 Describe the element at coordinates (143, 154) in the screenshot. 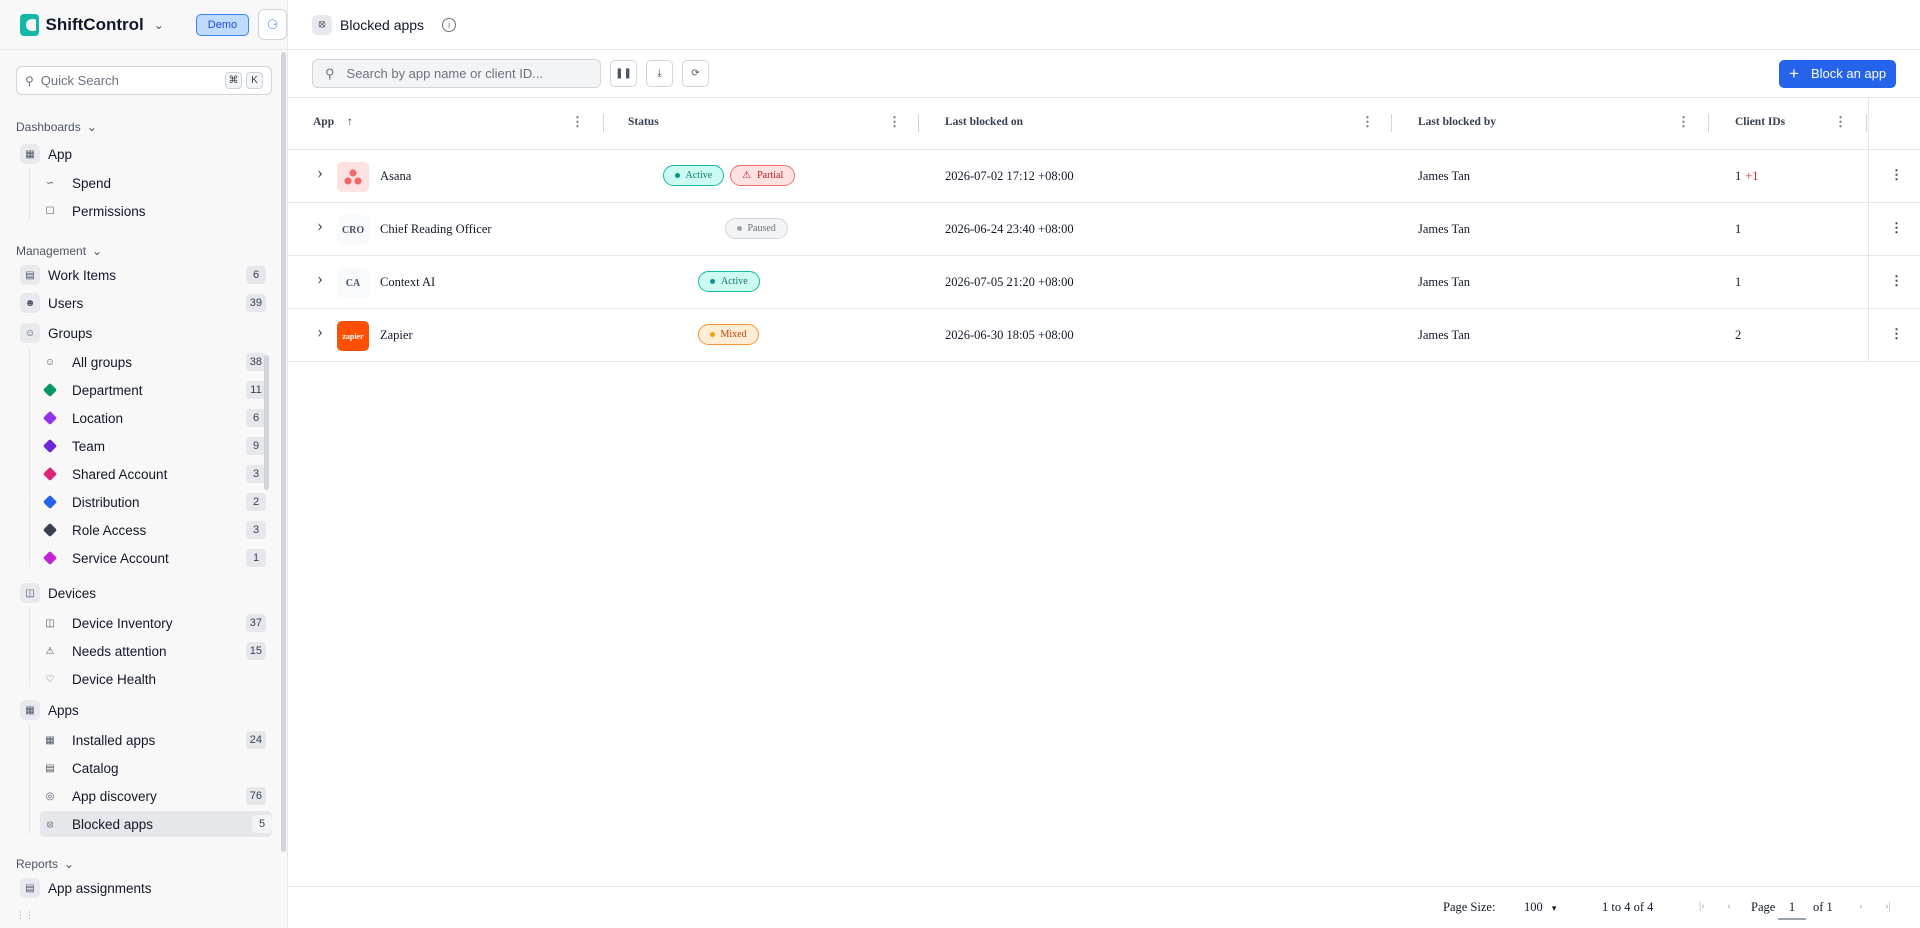

I see `sidebar-item-app: ▦ App` at that location.